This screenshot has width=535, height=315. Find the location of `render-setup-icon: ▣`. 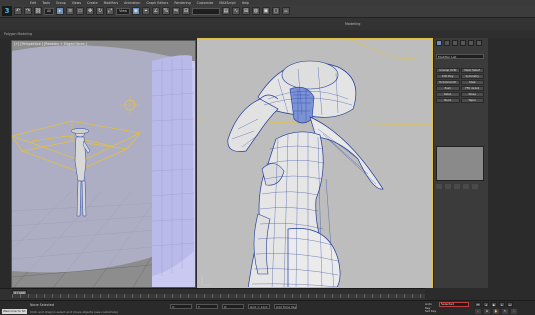

render-setup-icon: ▣ is located at coordinates (265, 11).